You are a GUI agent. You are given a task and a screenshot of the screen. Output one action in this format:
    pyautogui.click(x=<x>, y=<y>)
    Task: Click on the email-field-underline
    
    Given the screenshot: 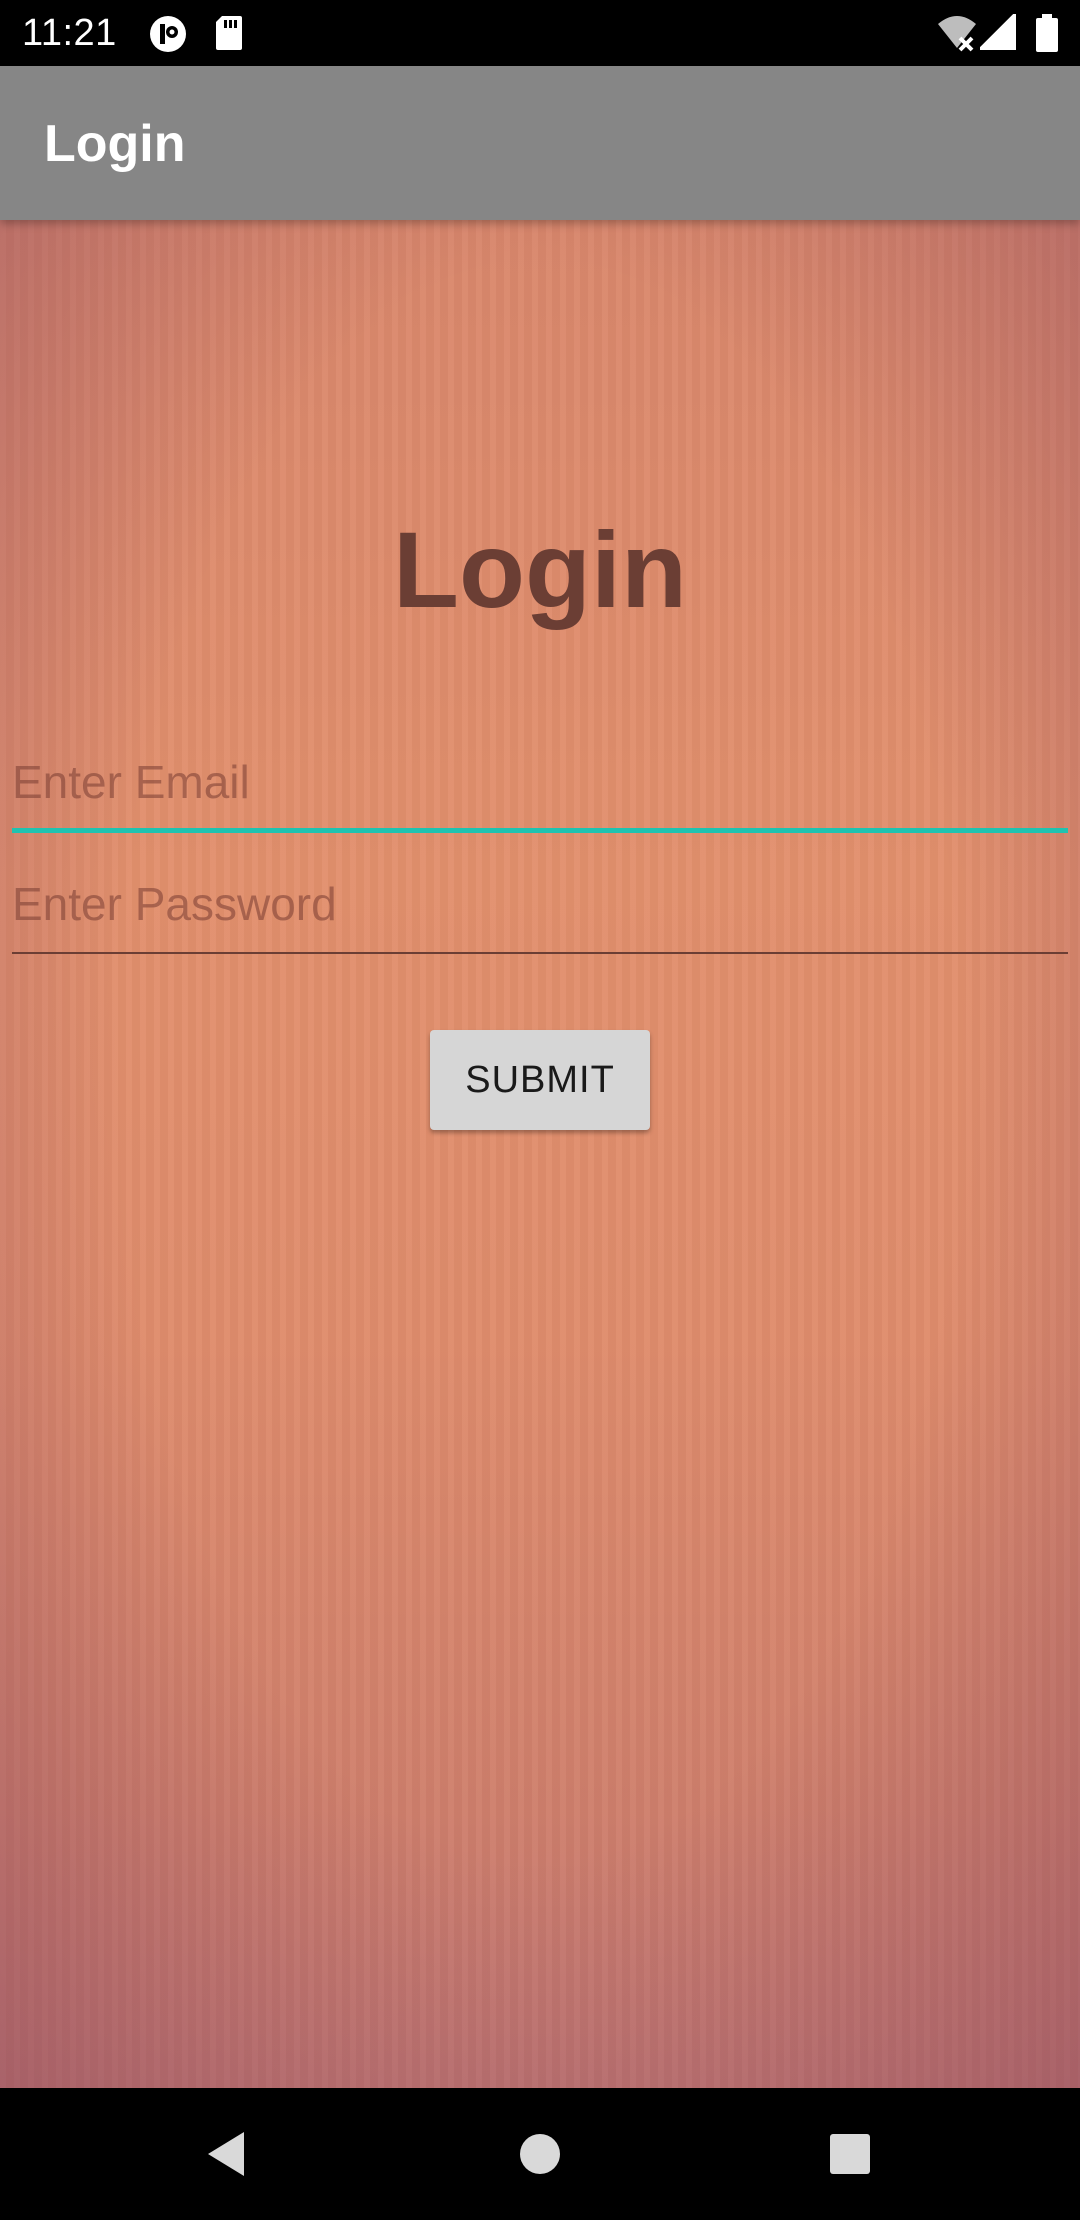 What is the action you would take?
    pyautogui.click(x=540, y=830)
    